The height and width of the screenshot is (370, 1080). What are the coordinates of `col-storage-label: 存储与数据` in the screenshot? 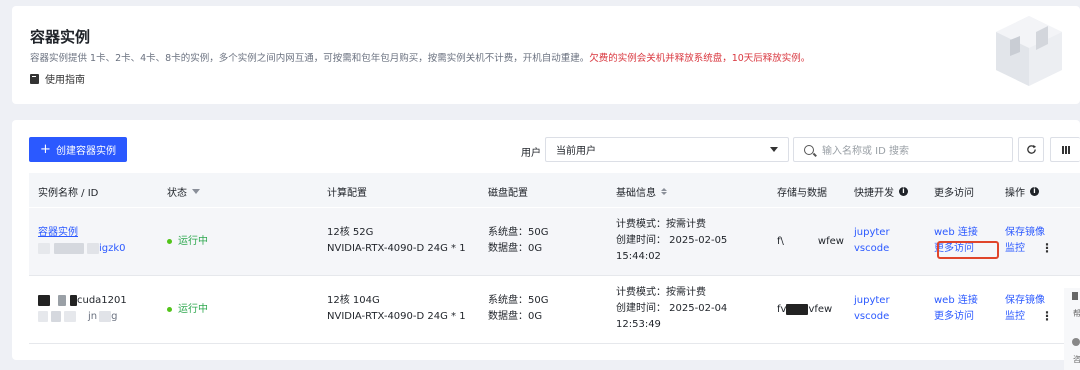 It's located at (802, 193).